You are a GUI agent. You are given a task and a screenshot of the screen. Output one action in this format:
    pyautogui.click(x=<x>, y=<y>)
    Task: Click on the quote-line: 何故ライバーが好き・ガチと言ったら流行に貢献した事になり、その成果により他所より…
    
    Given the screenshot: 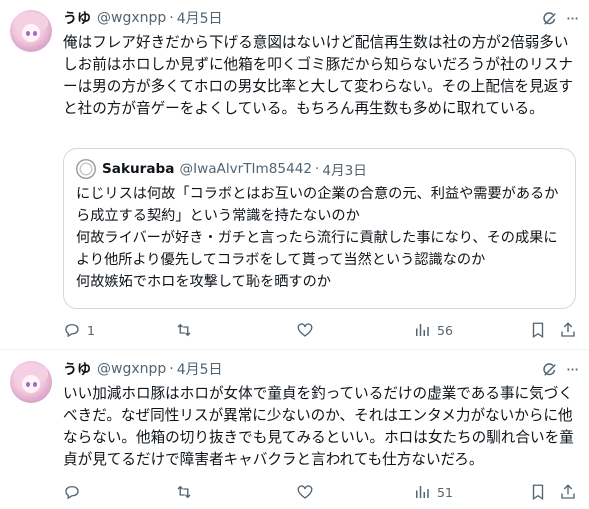 What is the action you would take?
    pyautogui.click(x=317, y=249)
    